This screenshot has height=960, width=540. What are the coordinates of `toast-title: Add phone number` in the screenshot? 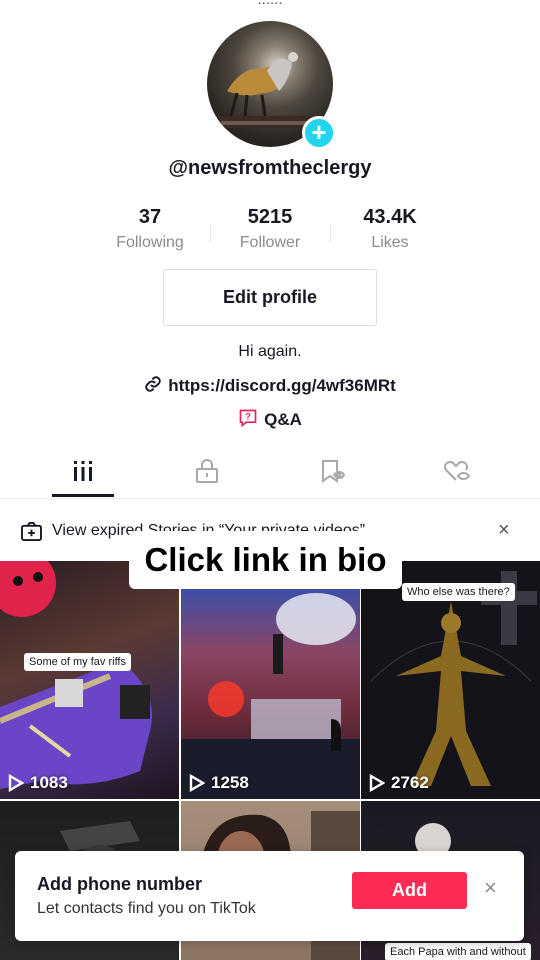 It's located at (119, 884).